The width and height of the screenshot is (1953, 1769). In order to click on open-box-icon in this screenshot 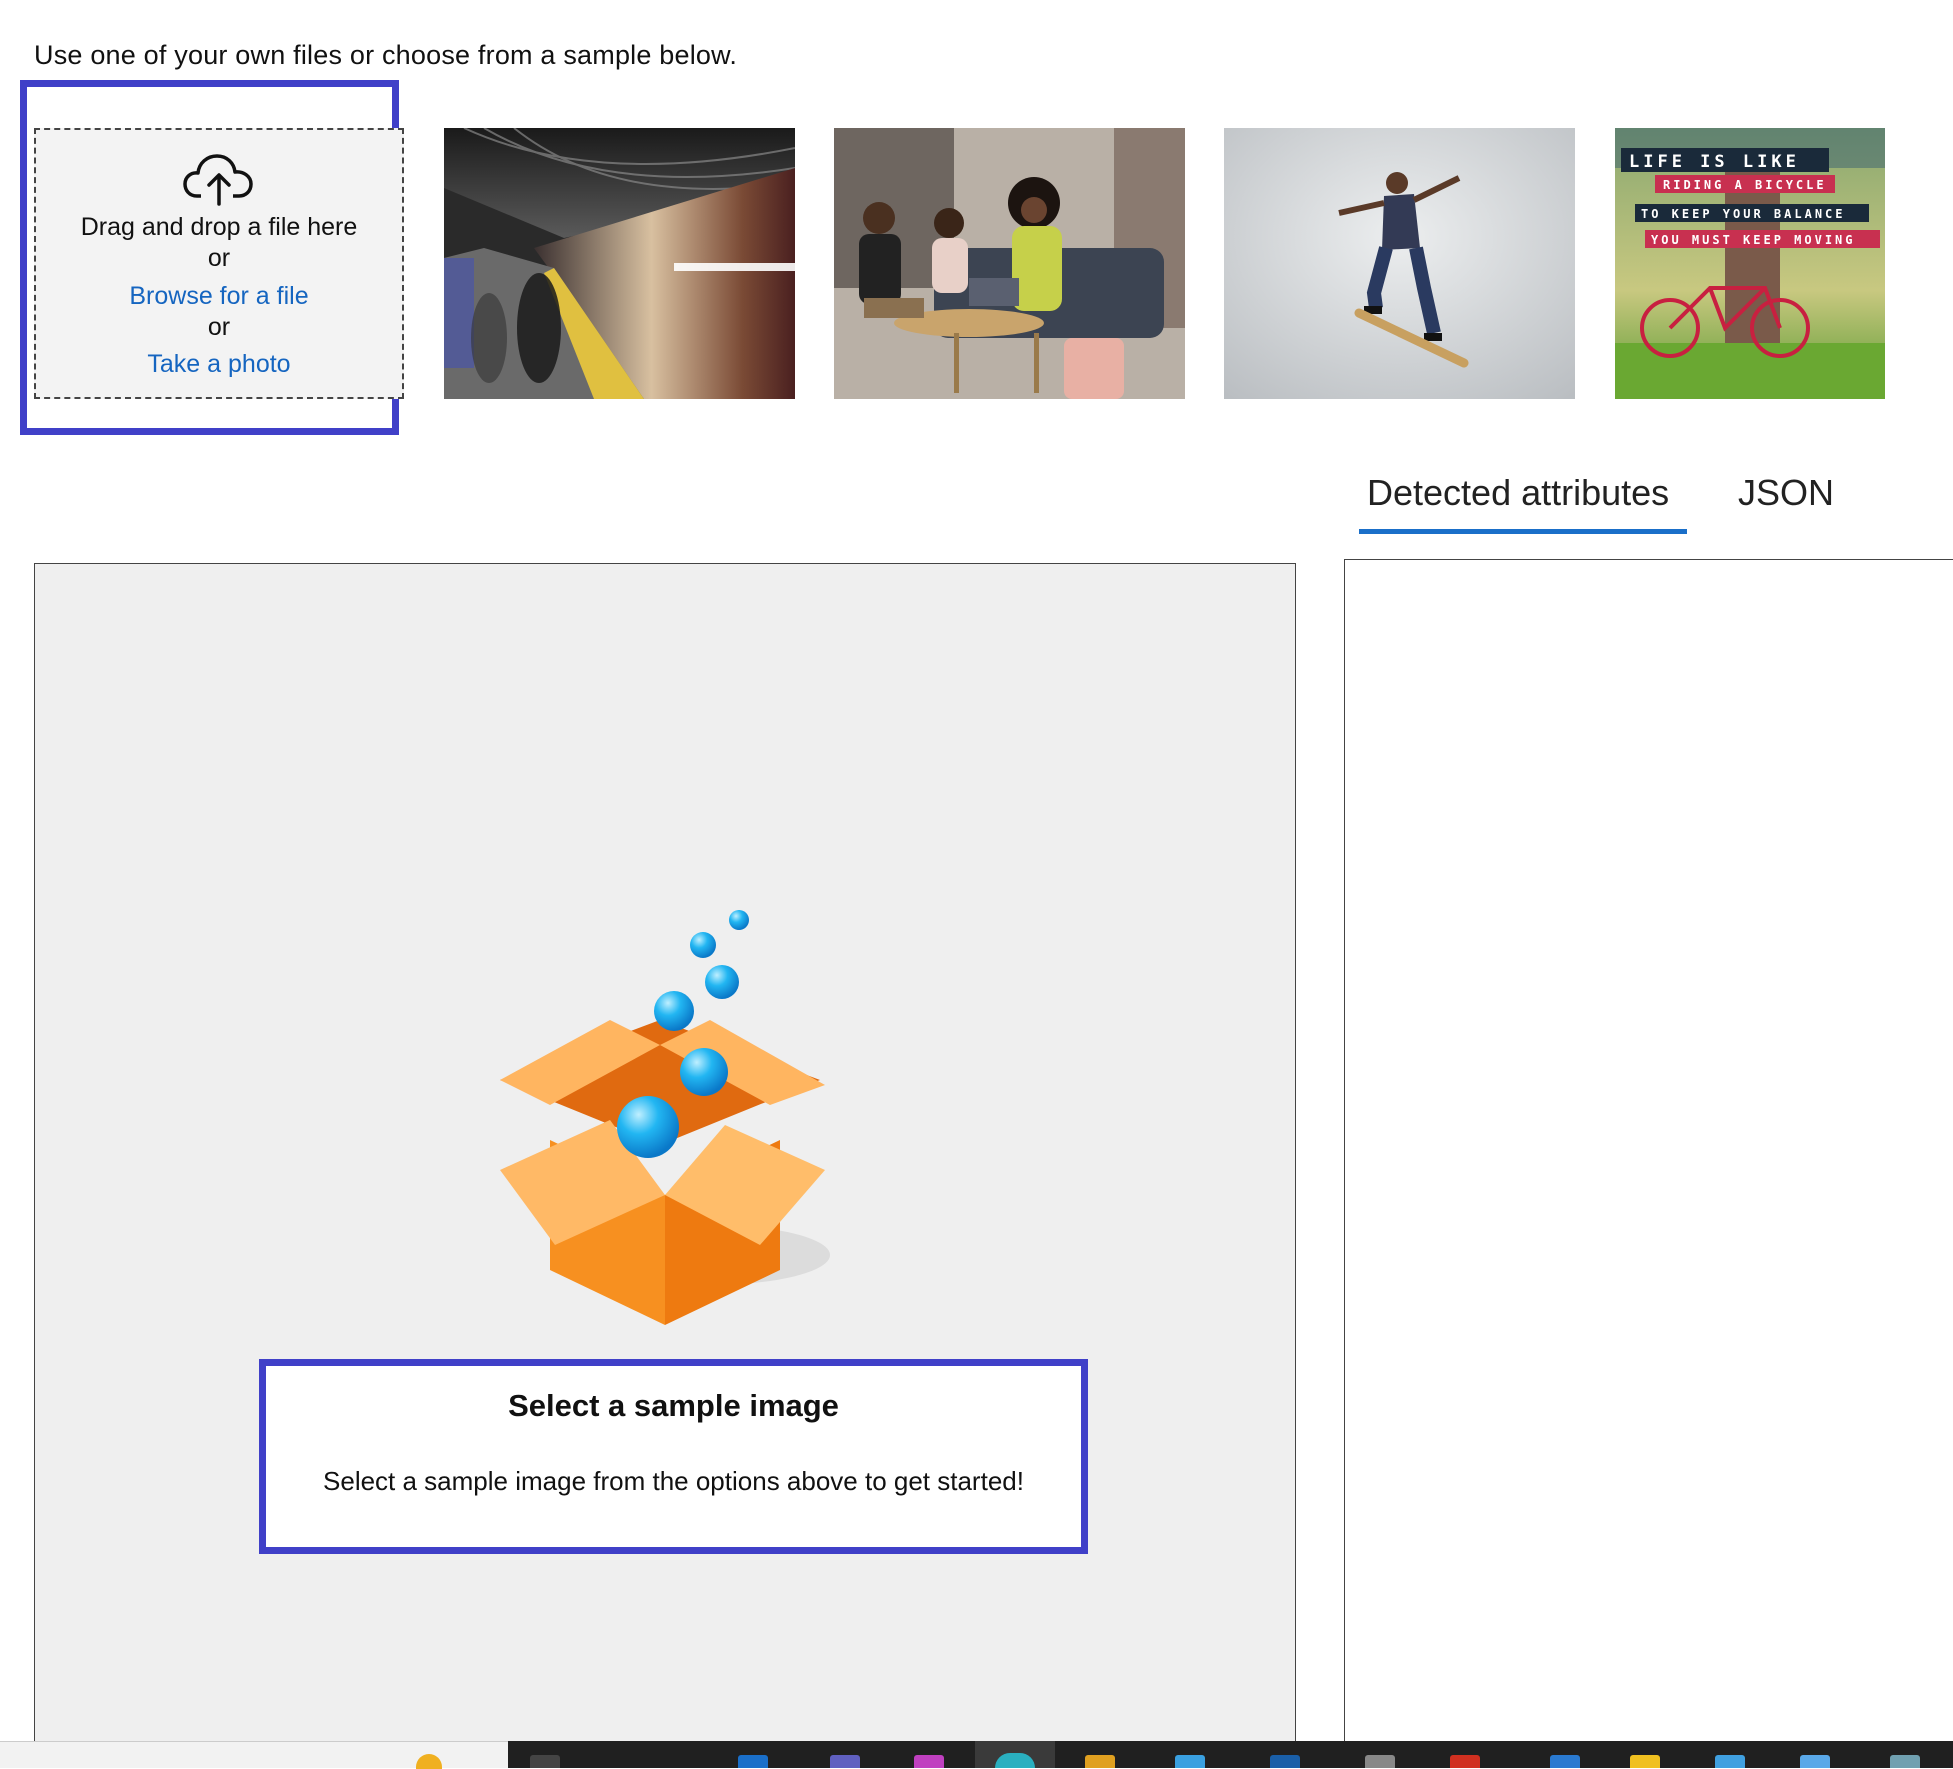, I will do `click(670, 1120)`.